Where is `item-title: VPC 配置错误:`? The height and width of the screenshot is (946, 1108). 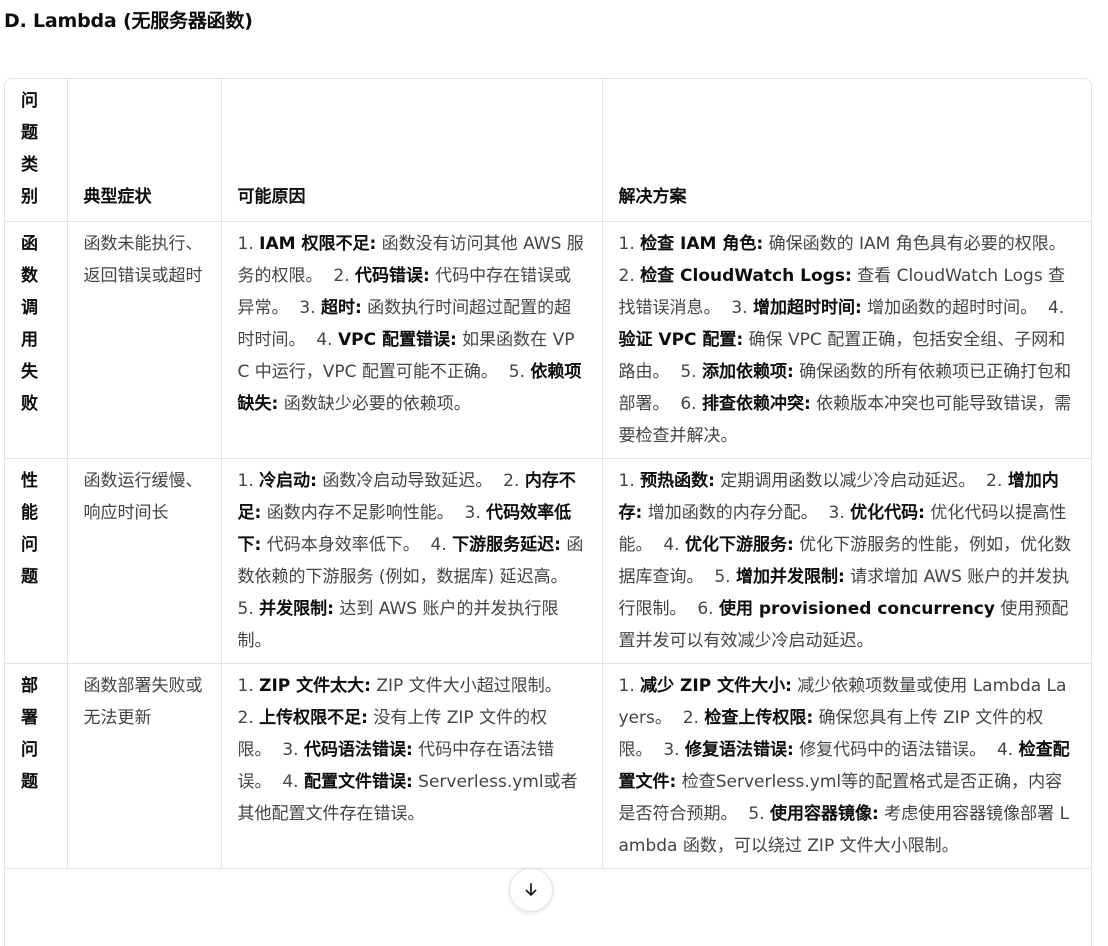 item-title: VPC 配置错误: is located at coordinates (397, 340).